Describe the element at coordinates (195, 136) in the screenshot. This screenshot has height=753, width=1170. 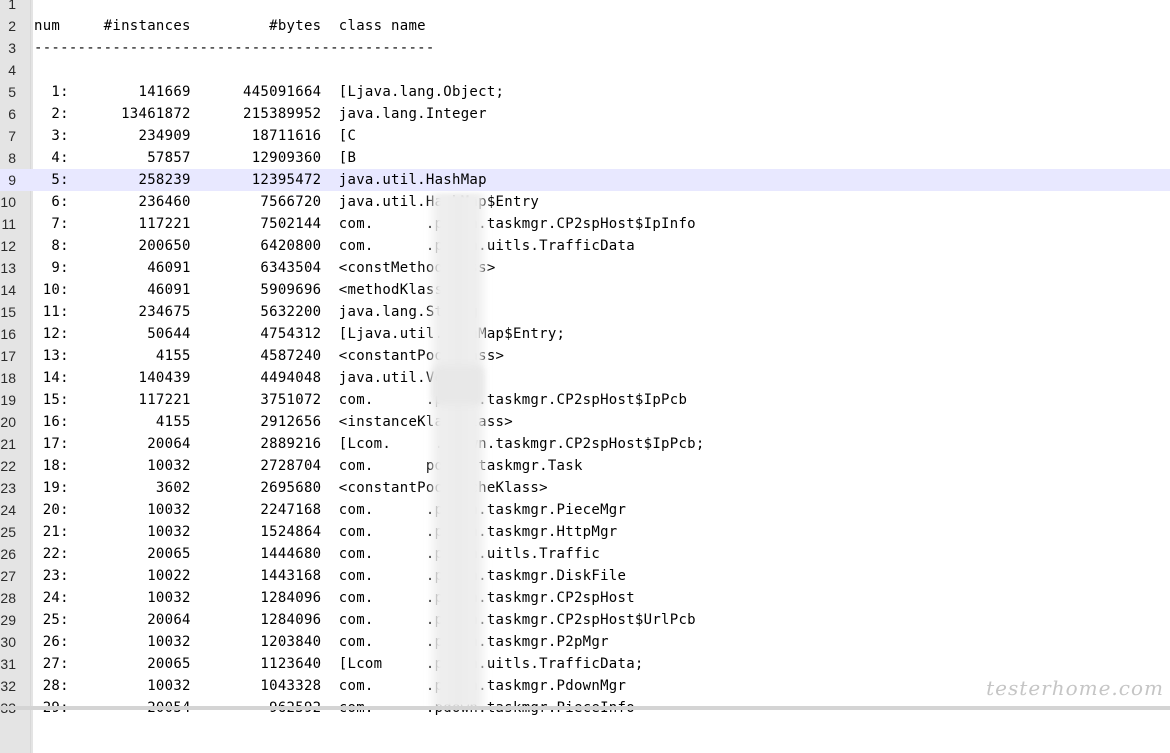
I see `line-text: 3: 234909 18711616 [C` at that location.